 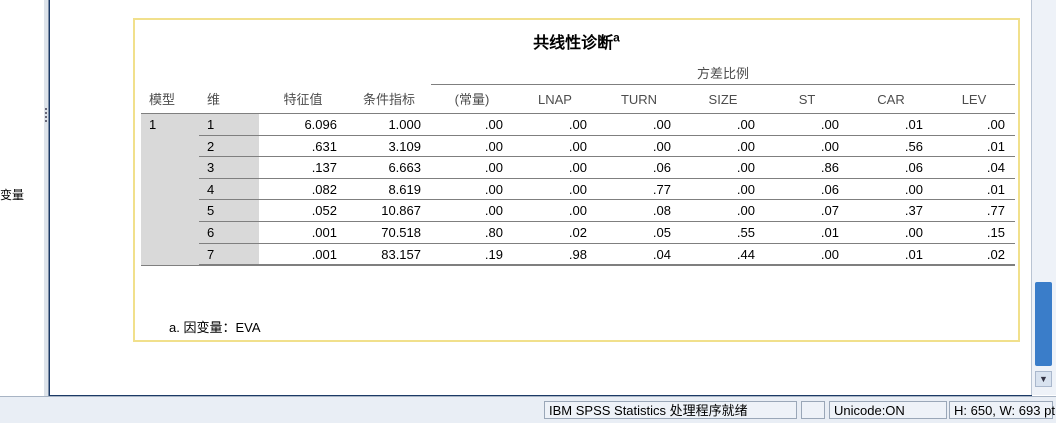 What do you see at coordinates (913, 211) in the screenshot?
I see `table-cell: .37` at bounding box center [913, 211].